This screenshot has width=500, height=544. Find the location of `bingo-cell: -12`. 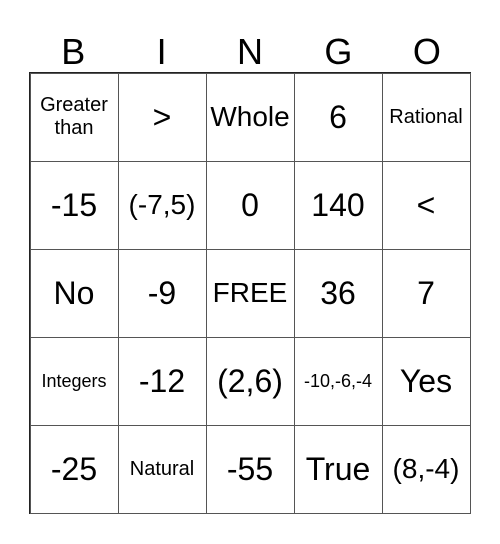

bingo-cell: -12 is located at coordinates (162, 381).